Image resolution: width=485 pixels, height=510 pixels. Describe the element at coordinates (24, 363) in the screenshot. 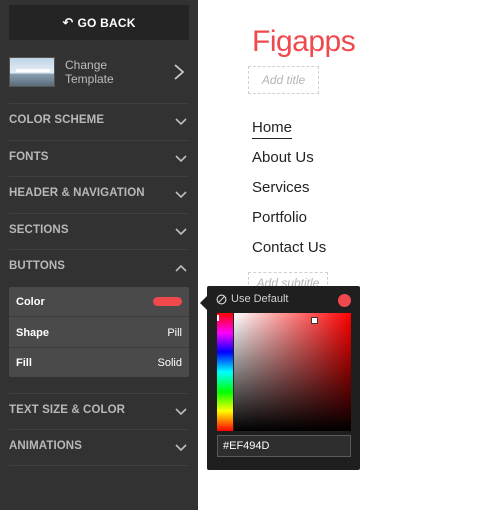

I see `button-fill-label: Fill` at that location.